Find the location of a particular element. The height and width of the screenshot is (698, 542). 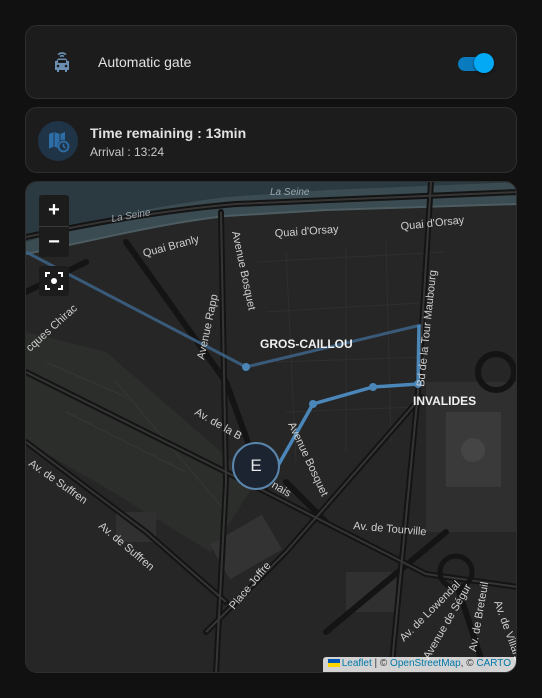

toggle-knob is located at coordinates (484, 63).